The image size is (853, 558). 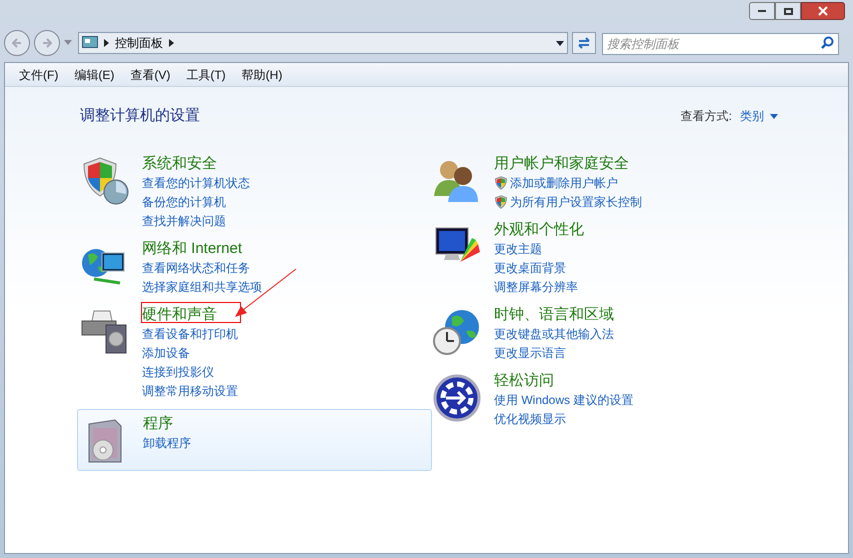 What do you see at coordinates (262, 75) in the screenshot?
I see `menu-item: 帮助(H)` at bounding box center [262, 75].